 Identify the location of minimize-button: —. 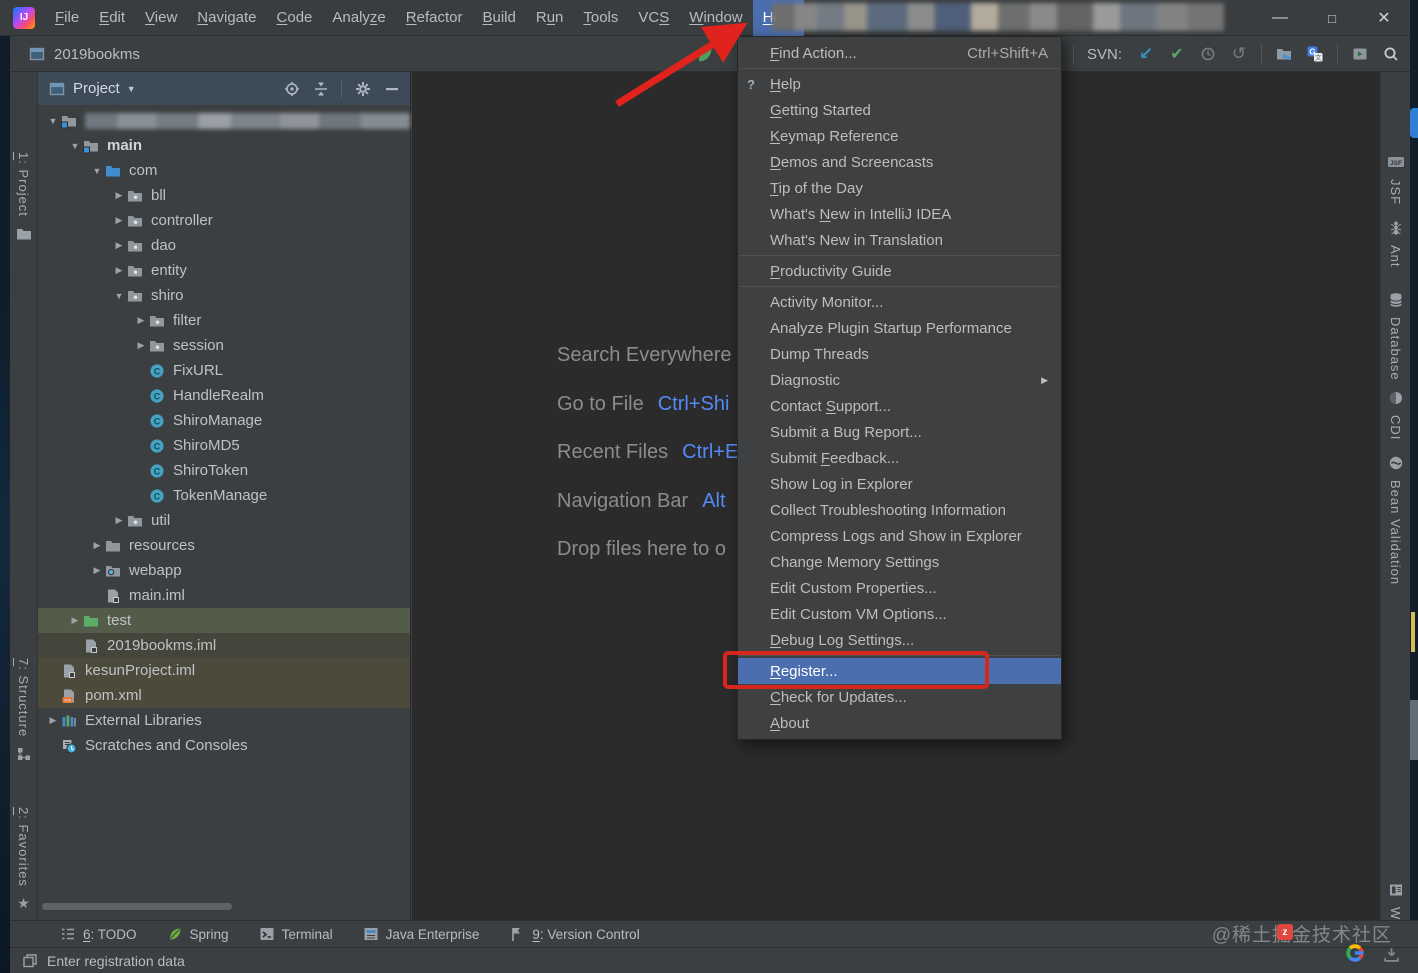
(1280, 18).